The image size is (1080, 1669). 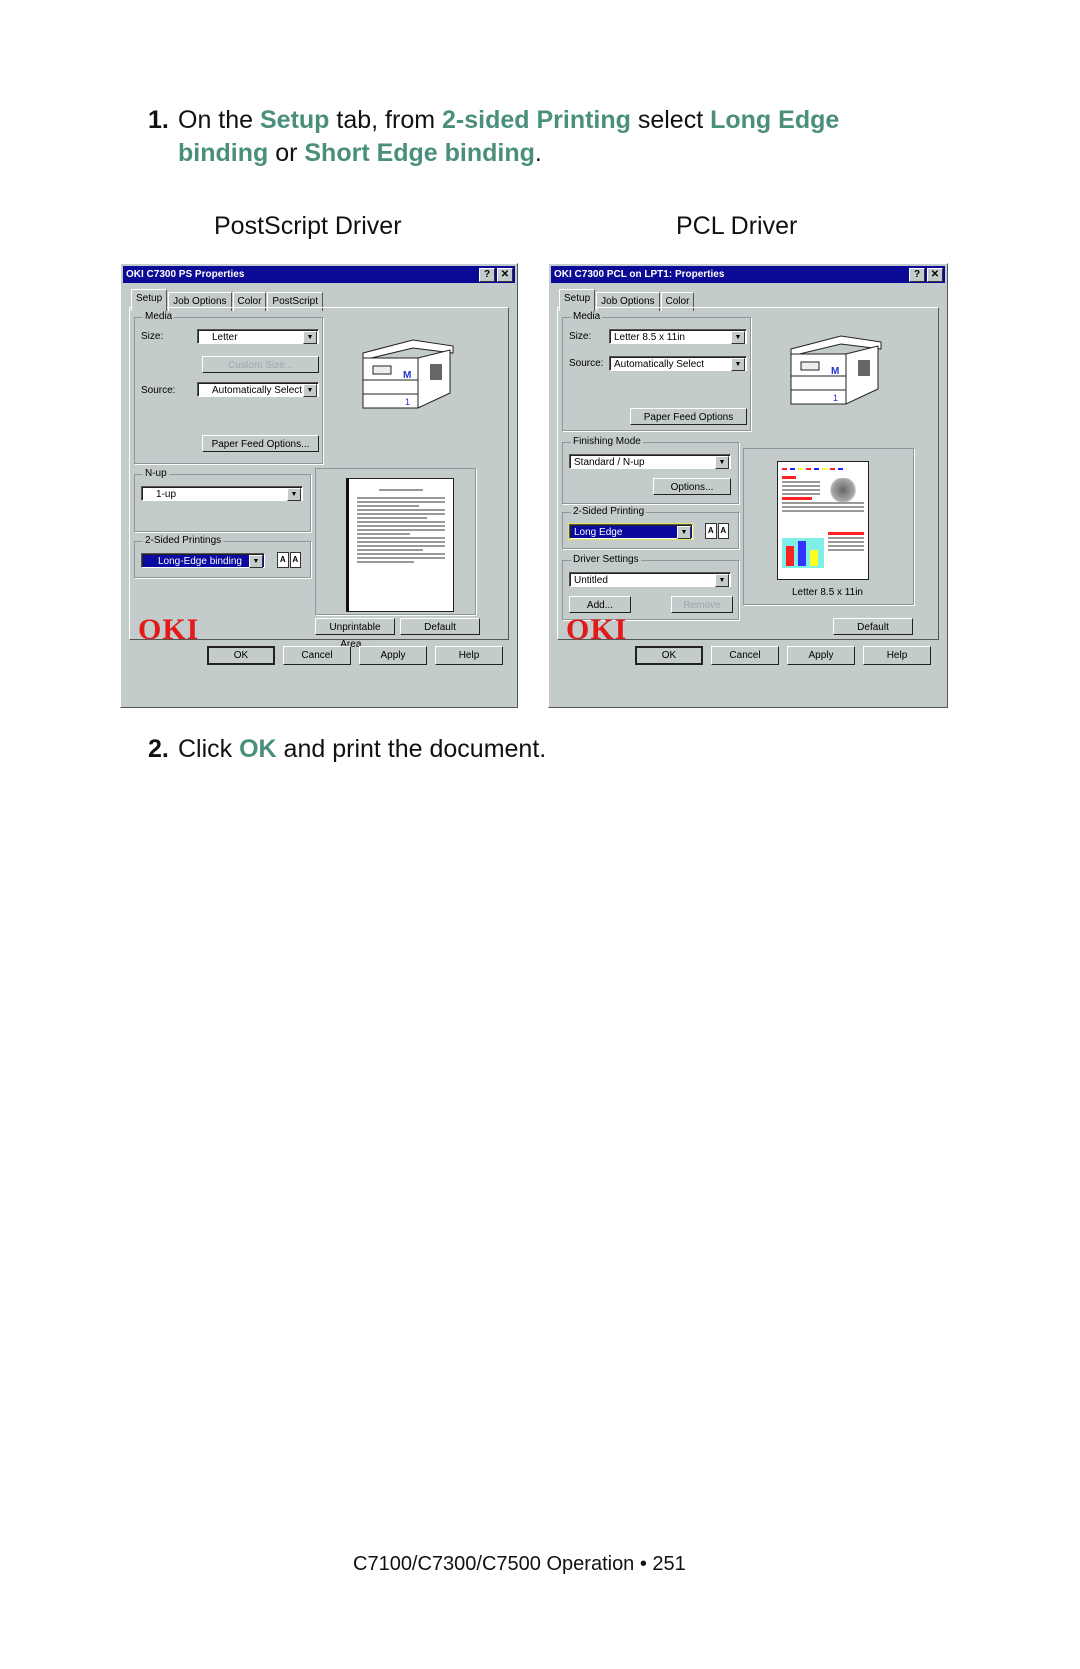 I want to click on driver-settings-label: Driver Settings, so click(x=606, y=559).